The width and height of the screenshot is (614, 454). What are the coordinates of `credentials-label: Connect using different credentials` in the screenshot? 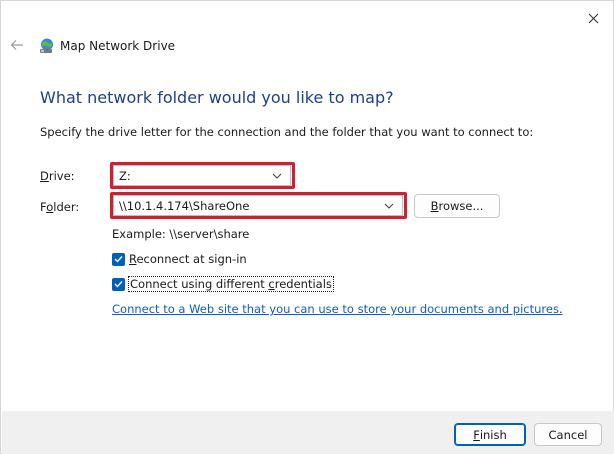 It's located at (231, 284).